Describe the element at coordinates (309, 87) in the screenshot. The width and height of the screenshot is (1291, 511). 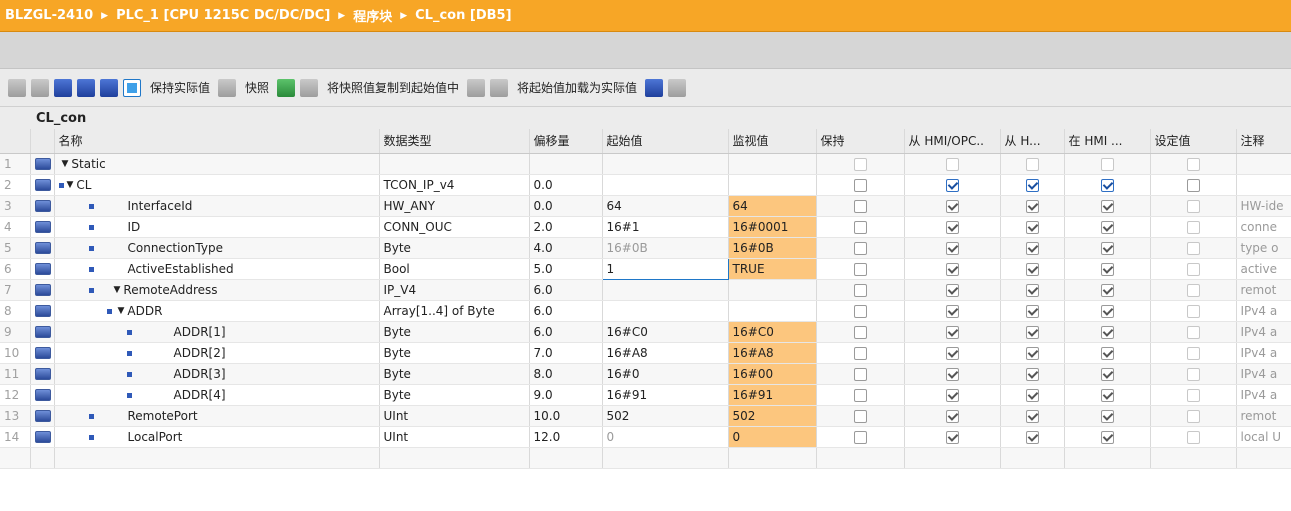
I see `copy-snapshot-all-icon` at that location.